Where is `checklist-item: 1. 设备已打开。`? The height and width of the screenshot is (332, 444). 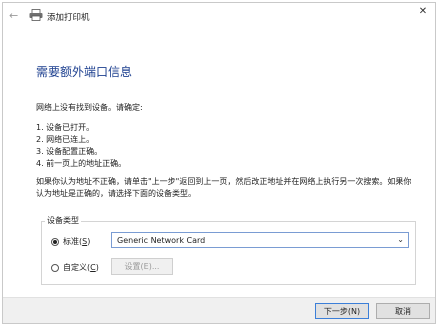
checklist-item: 1. 设备已打开。 is located at coordinates (65, 127).